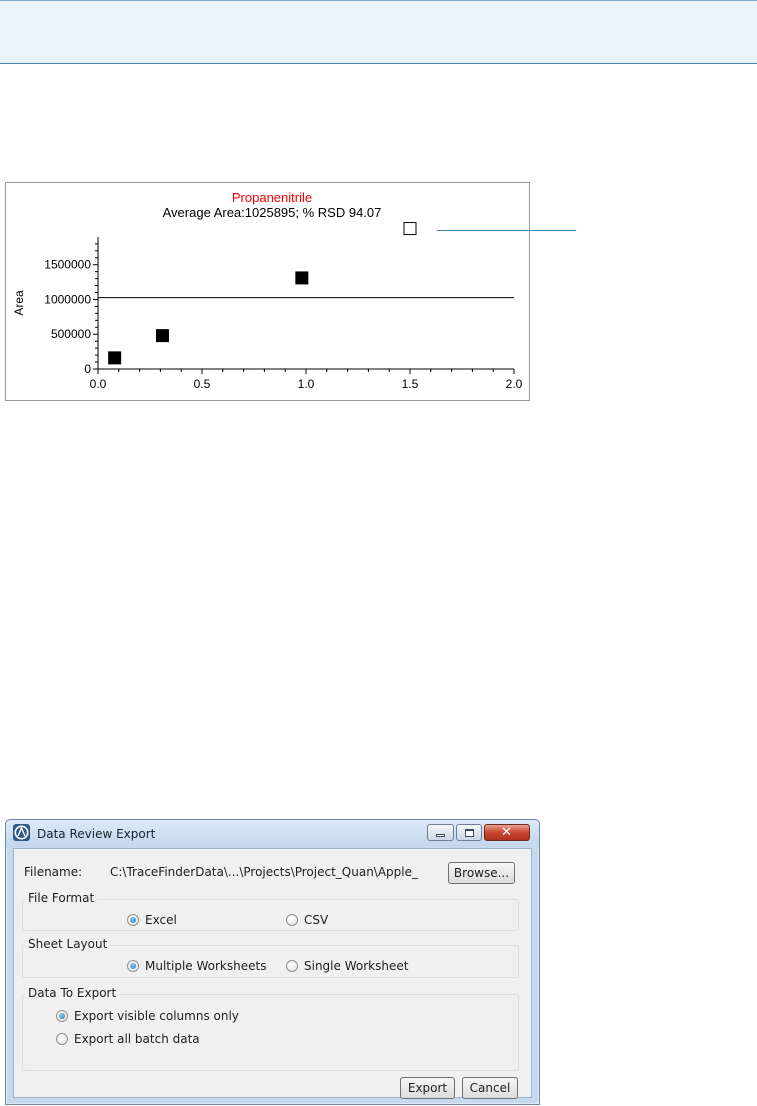 The image size is (757, 1106). I want to click on callout-line, so click(506, 230).